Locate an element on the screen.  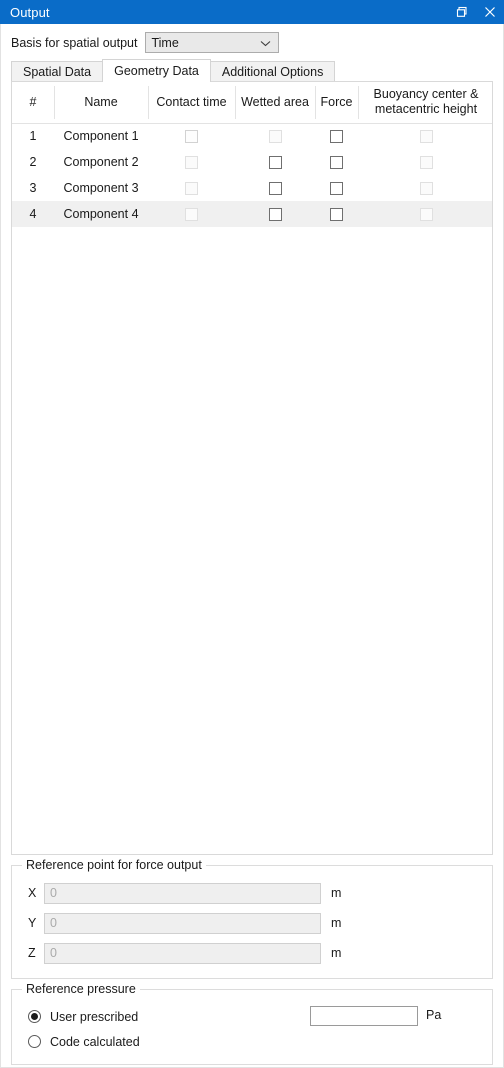
reference-point-y-unit: m is located at coordinates (336, 923).